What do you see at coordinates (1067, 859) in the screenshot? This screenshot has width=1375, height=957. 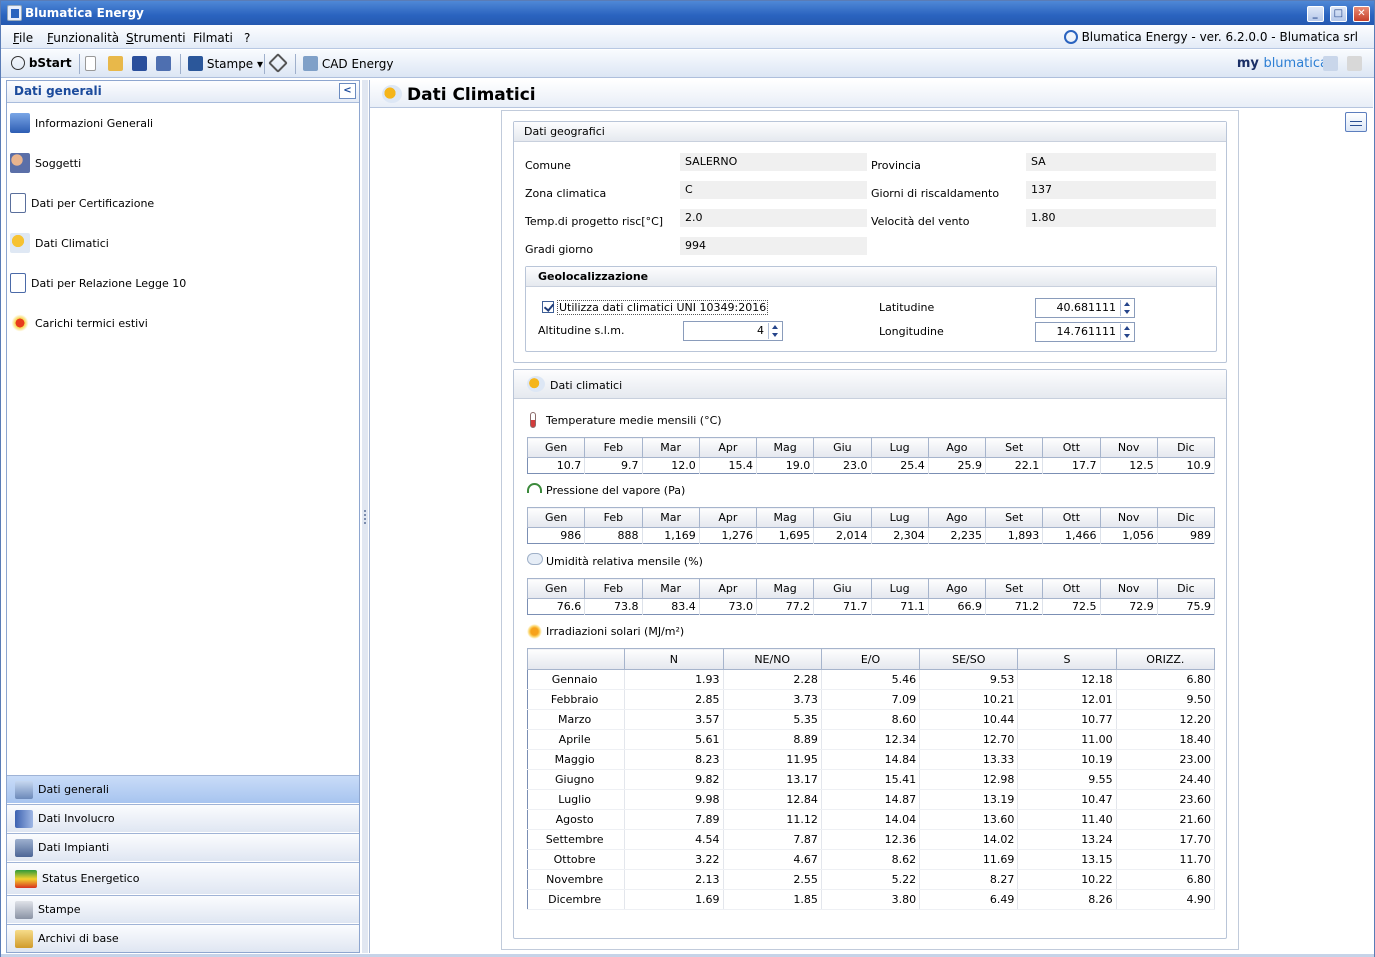 I see `irr-value-cell: 13.15` at bounding box center [1067, 859].